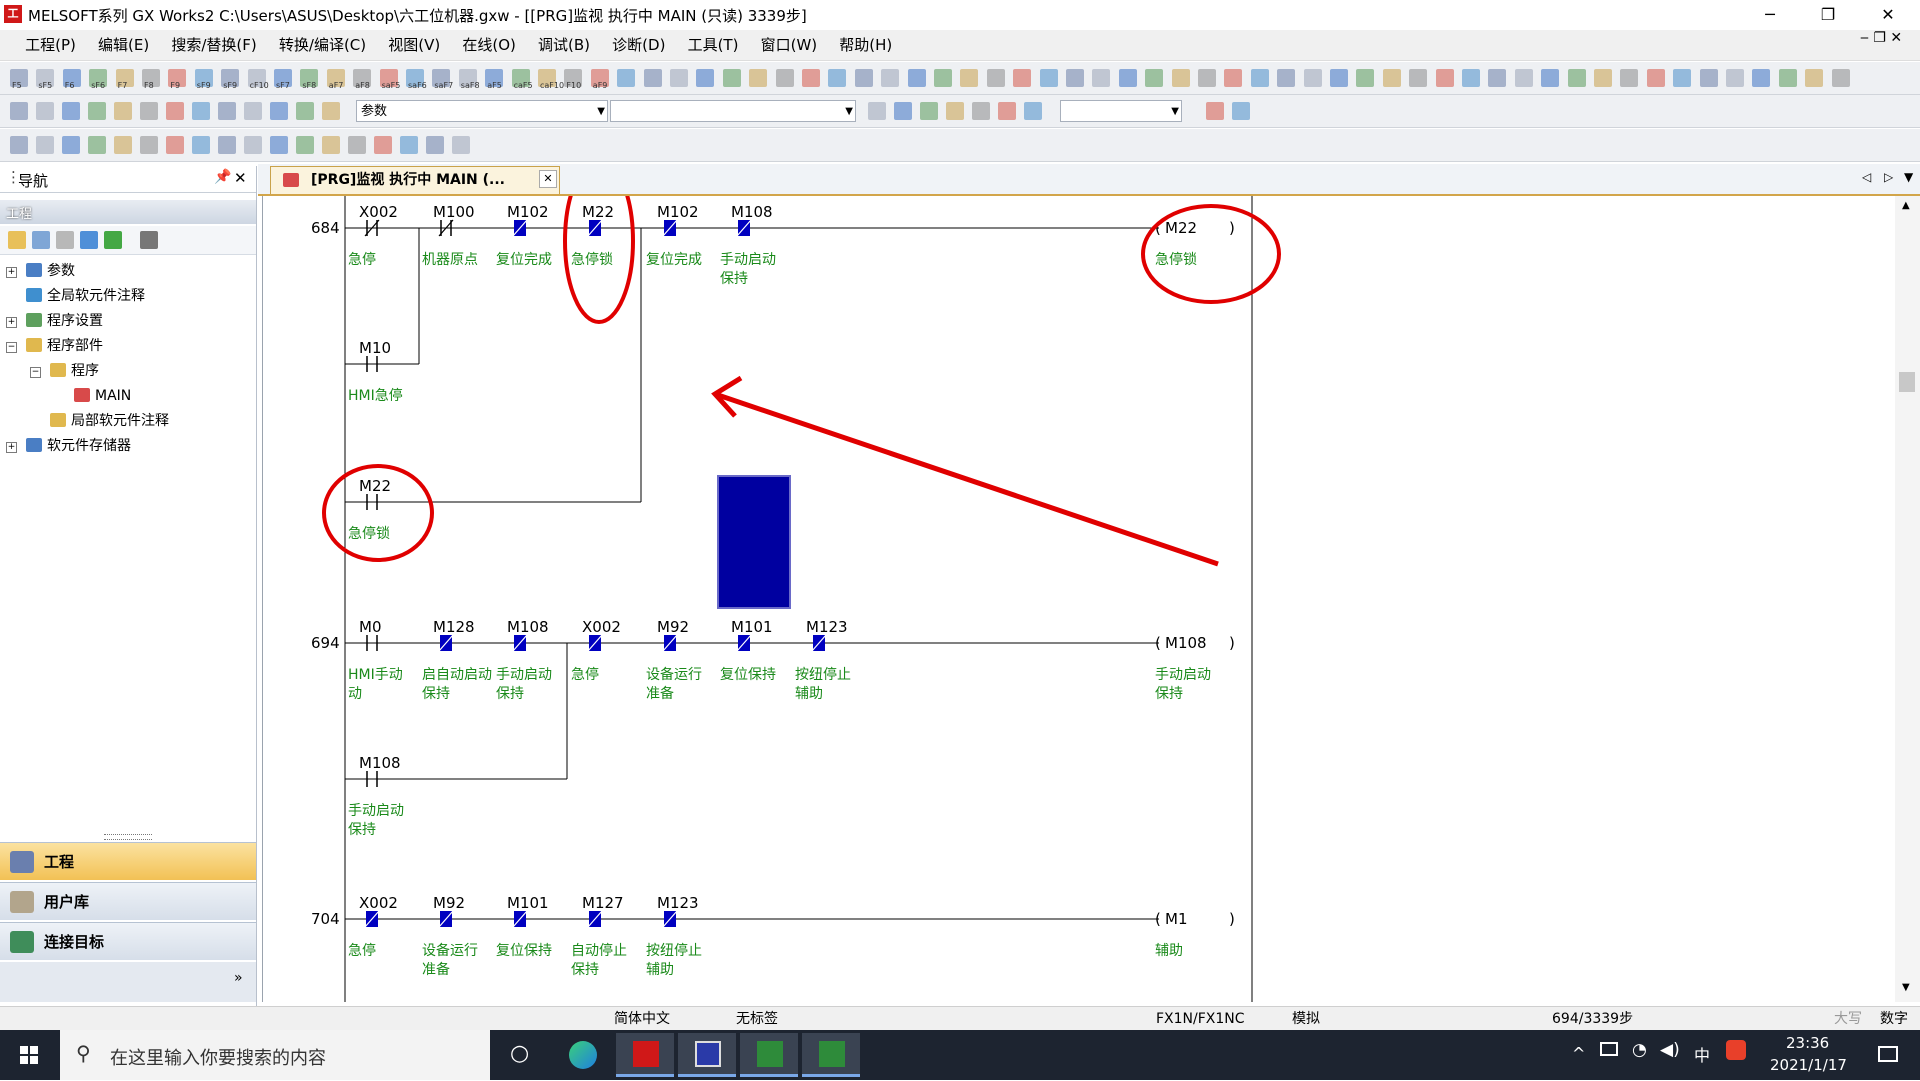 The width and height of the screenshot is (1920, 1081). I want to click on scrollbar-thumb, so click(1907, 382).